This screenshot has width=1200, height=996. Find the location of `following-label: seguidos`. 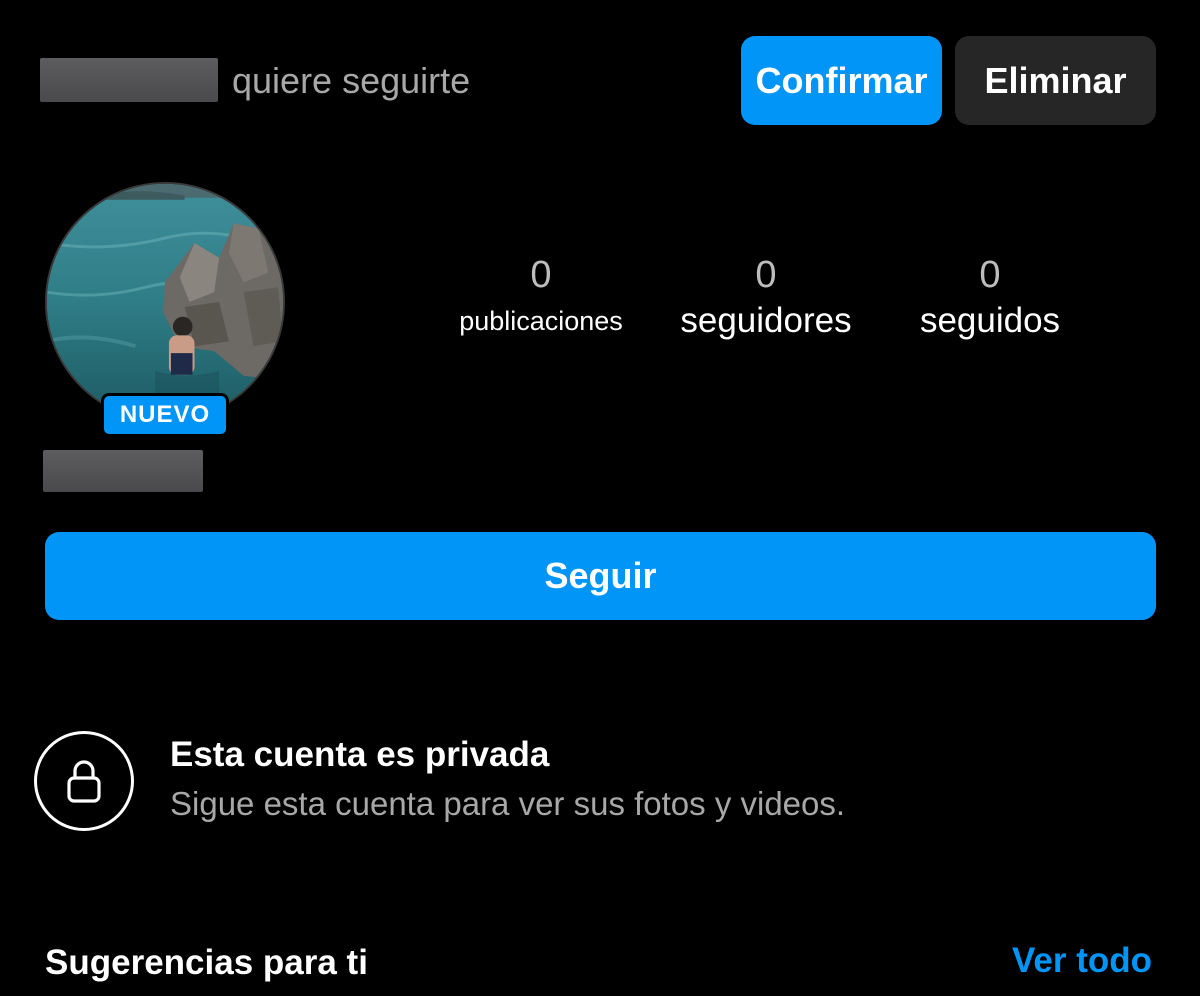

following-label: seguidos is located at coordinates (990, 320).